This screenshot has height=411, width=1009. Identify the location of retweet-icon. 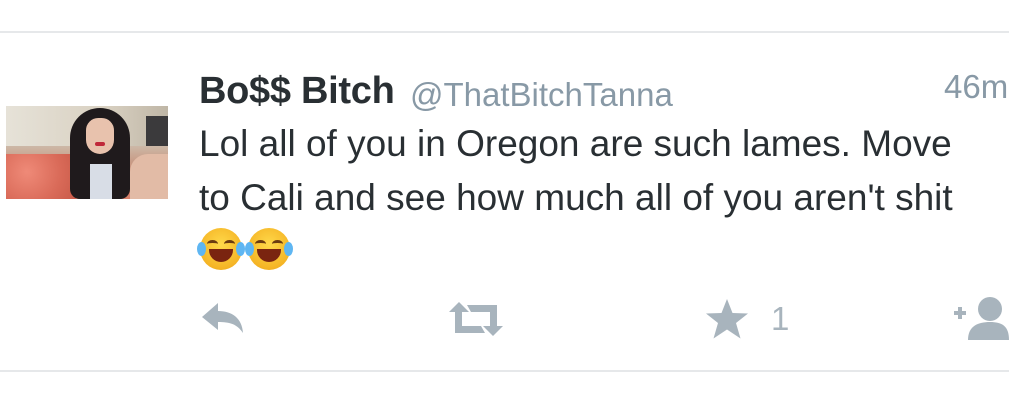
(476, 319).